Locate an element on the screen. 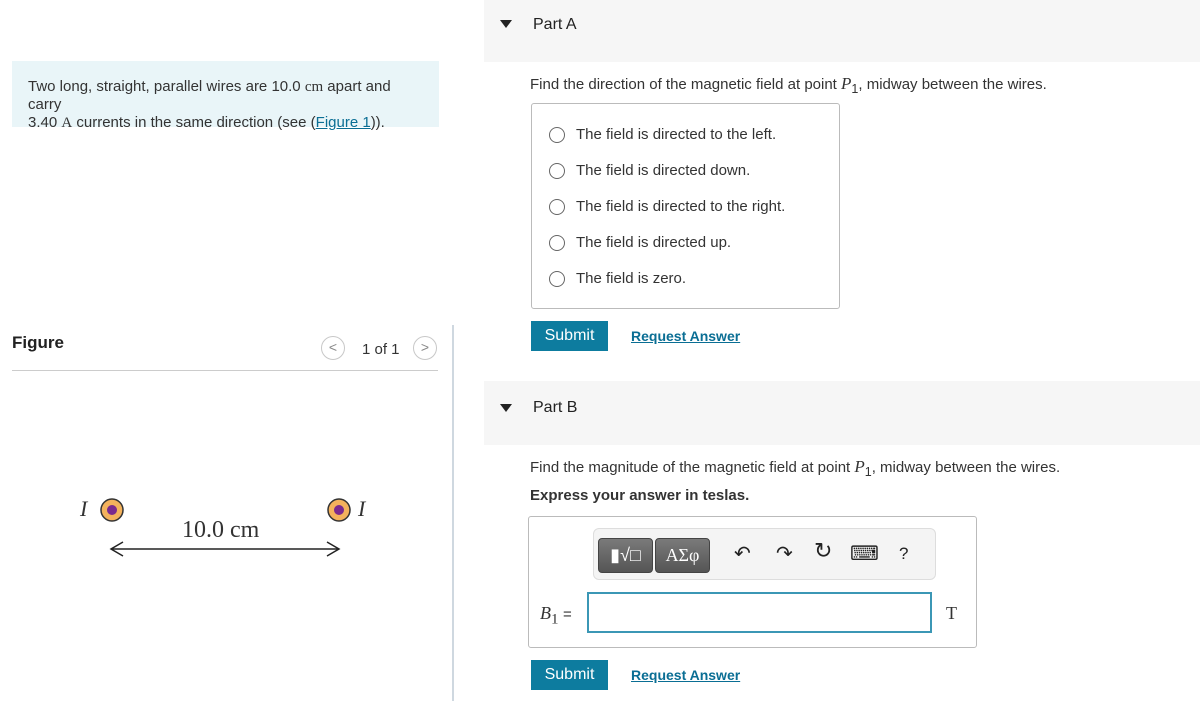 The width and height of the screenshot is (1200, 701). variable: B is located at coordinates (545, 613).